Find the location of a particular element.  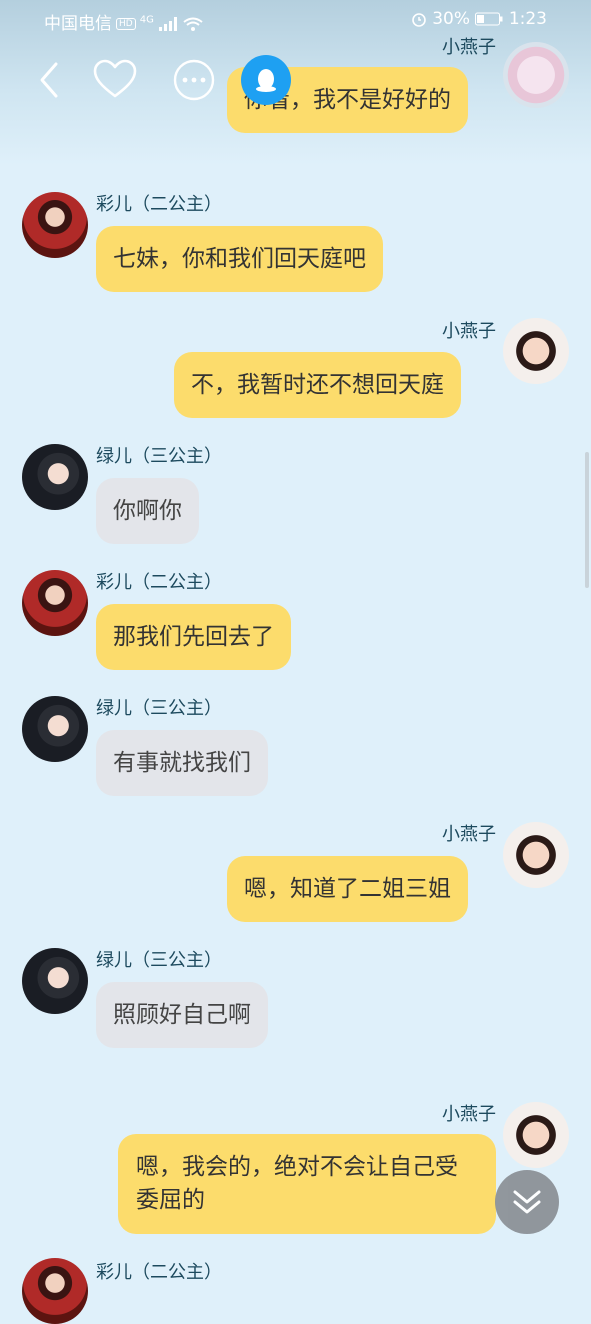

status-left: 中国电信 HD 4G is located at coordinates (123, 21).